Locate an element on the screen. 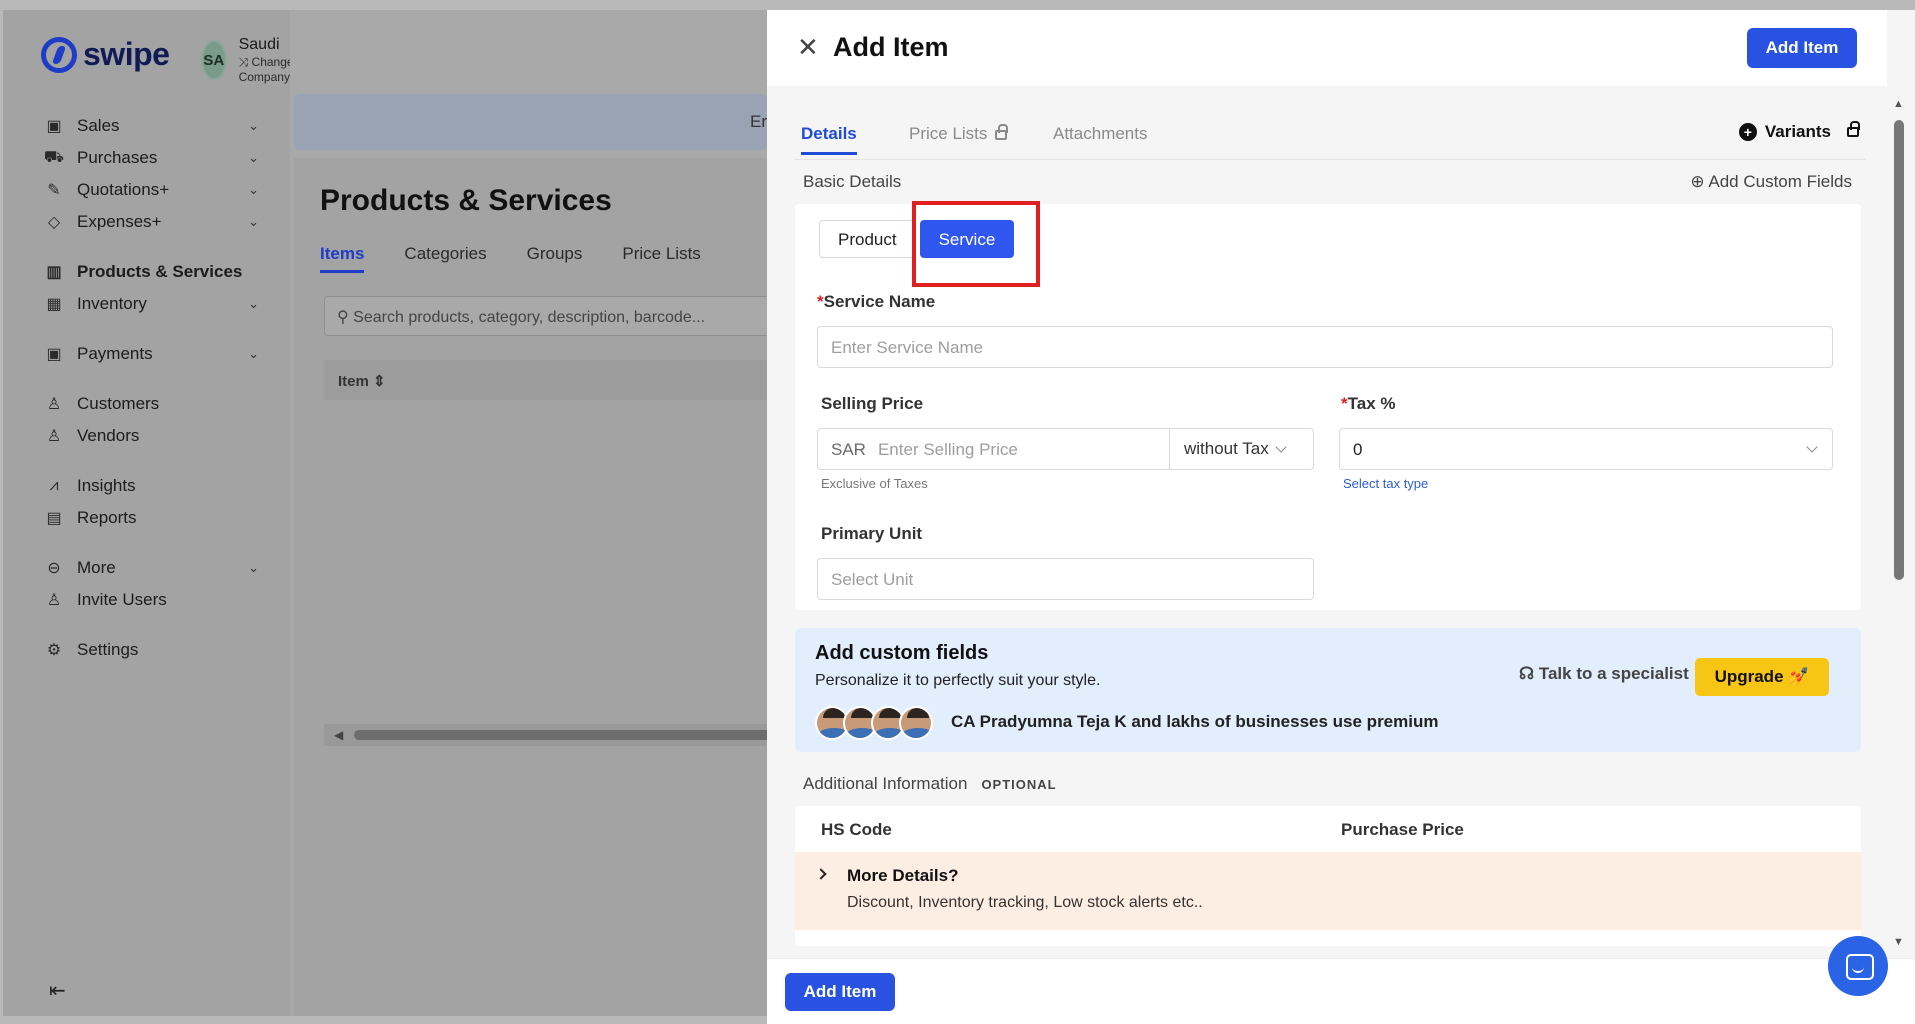  sidebar-item-inventory: ▦ Inventory ⌄ is located at coordinates (158, 304).